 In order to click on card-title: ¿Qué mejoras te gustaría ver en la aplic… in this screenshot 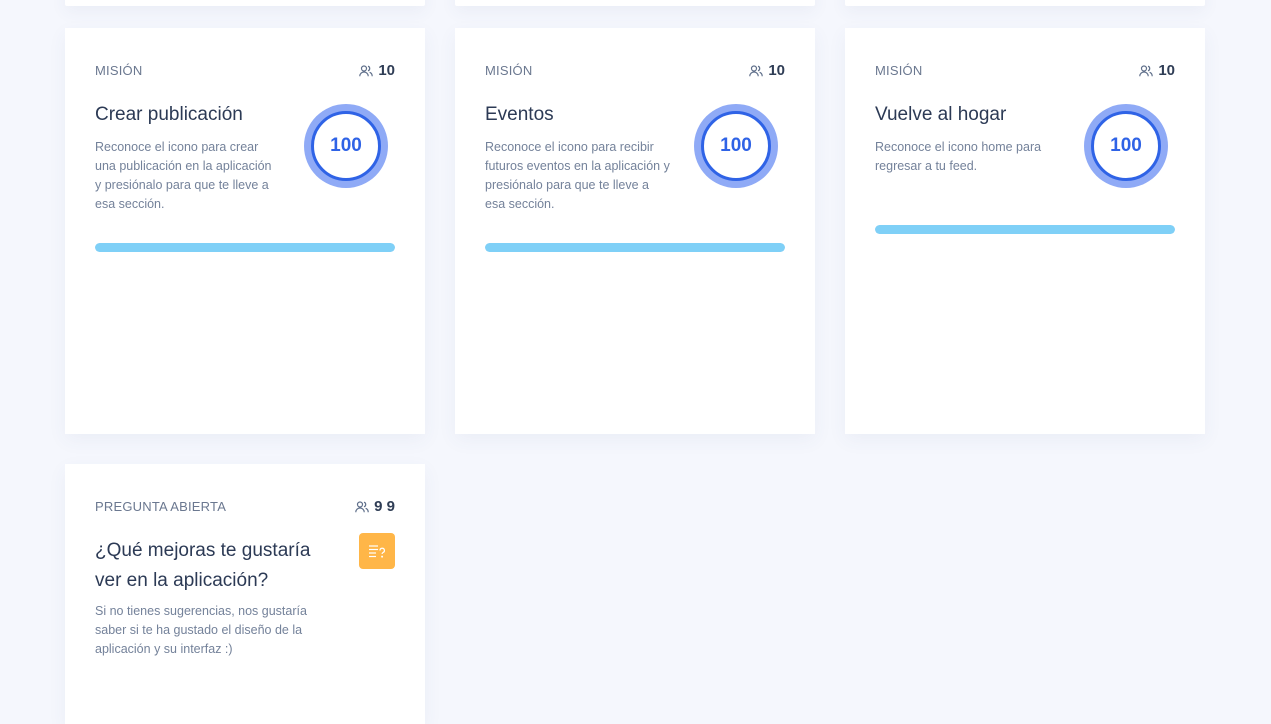, I will do `click(203, 565)`.